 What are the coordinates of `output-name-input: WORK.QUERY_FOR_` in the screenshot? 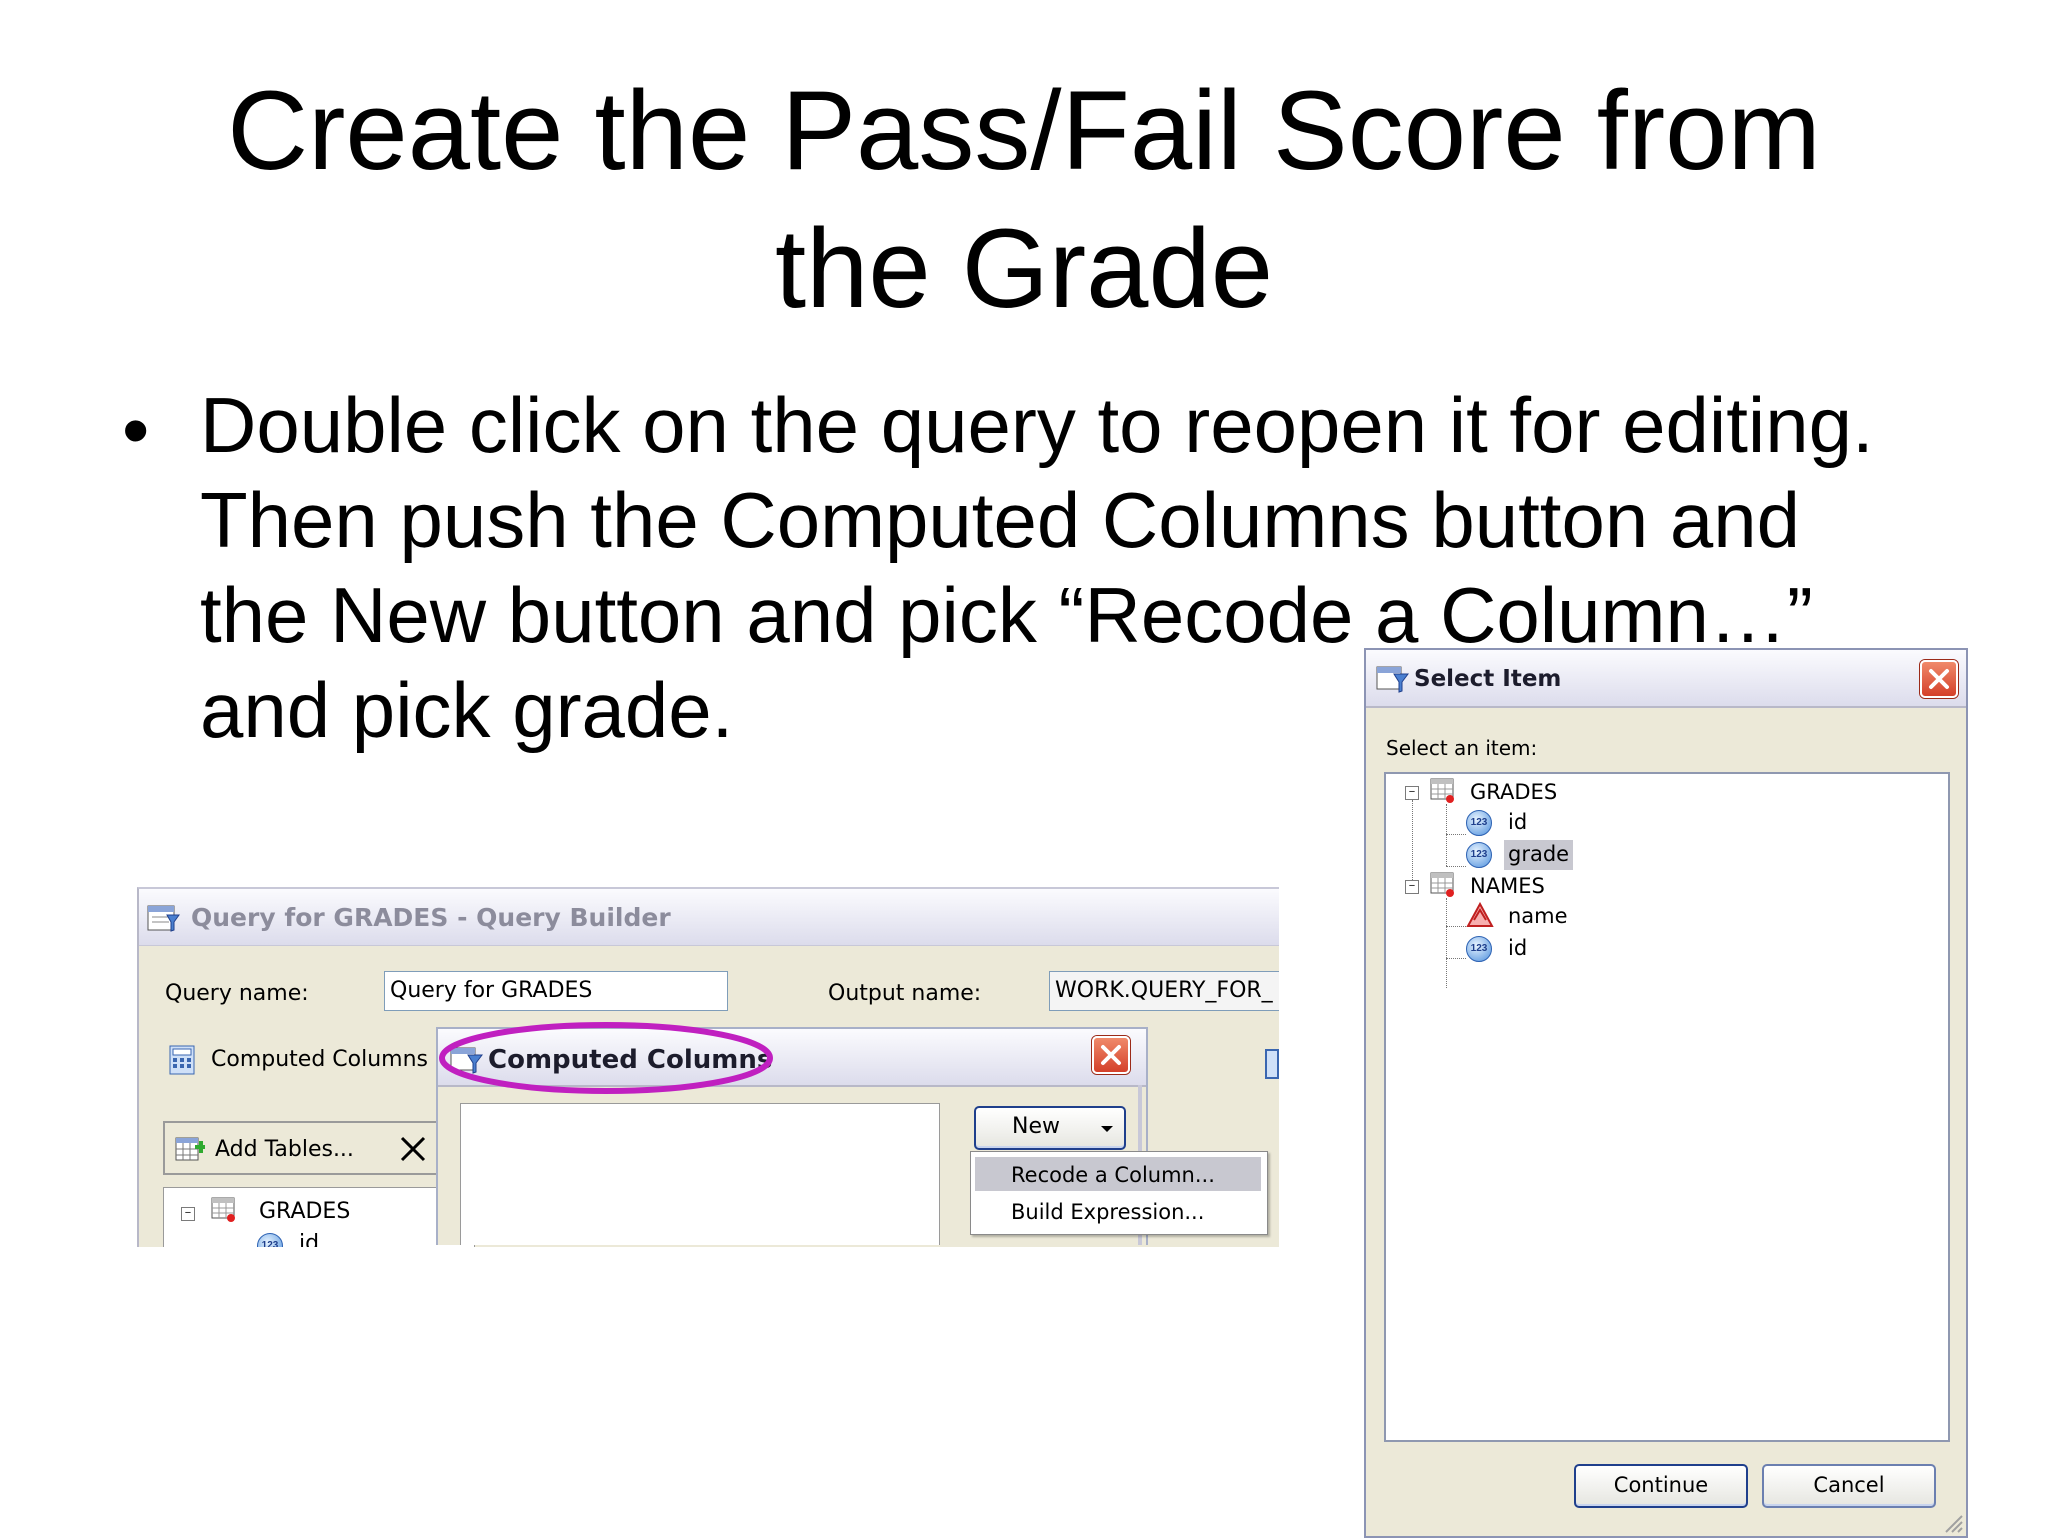 It's located at (1164, 991).